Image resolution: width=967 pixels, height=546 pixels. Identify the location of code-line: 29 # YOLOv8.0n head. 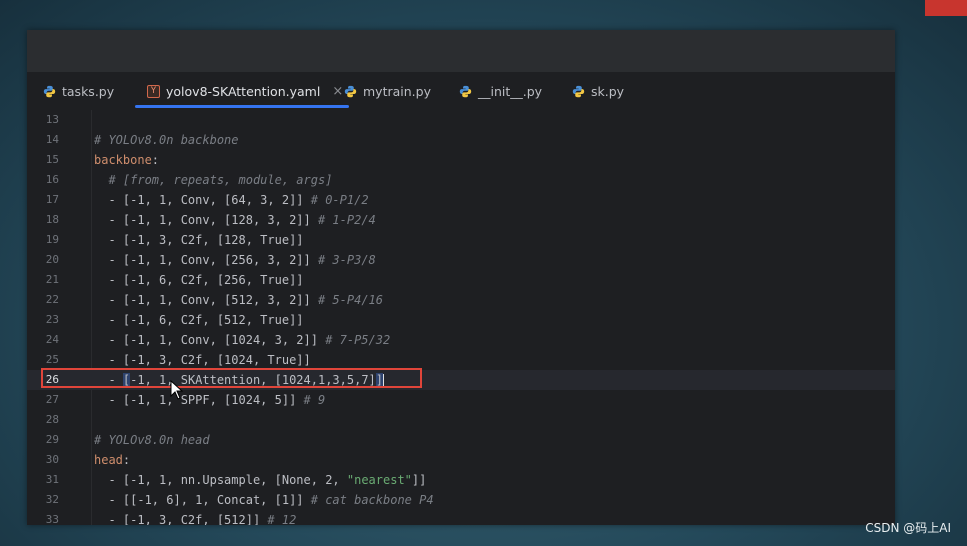
(461, 440).